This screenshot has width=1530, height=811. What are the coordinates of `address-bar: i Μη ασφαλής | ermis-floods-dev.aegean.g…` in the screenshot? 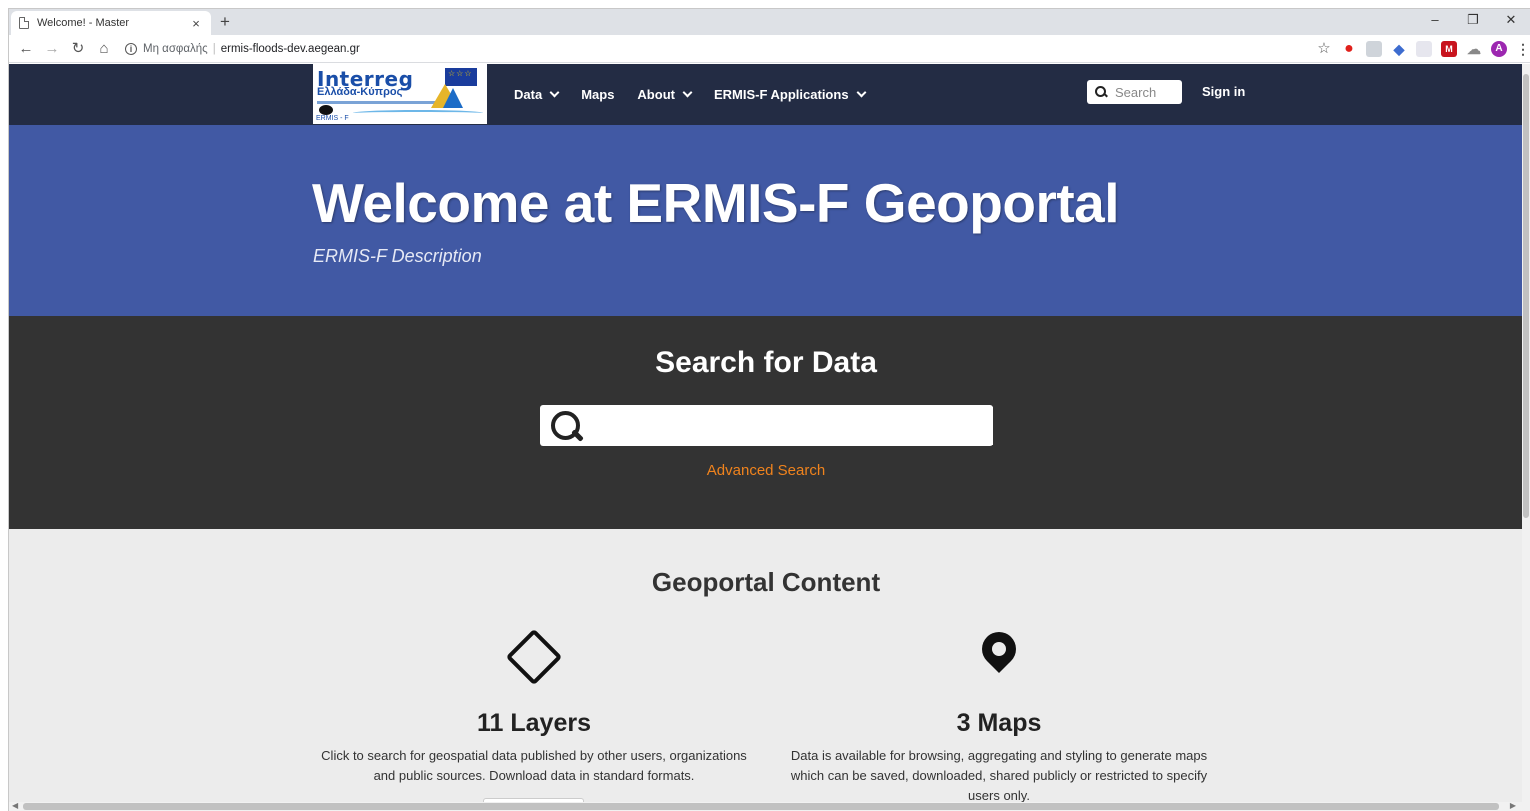 It's located at (709, 49).